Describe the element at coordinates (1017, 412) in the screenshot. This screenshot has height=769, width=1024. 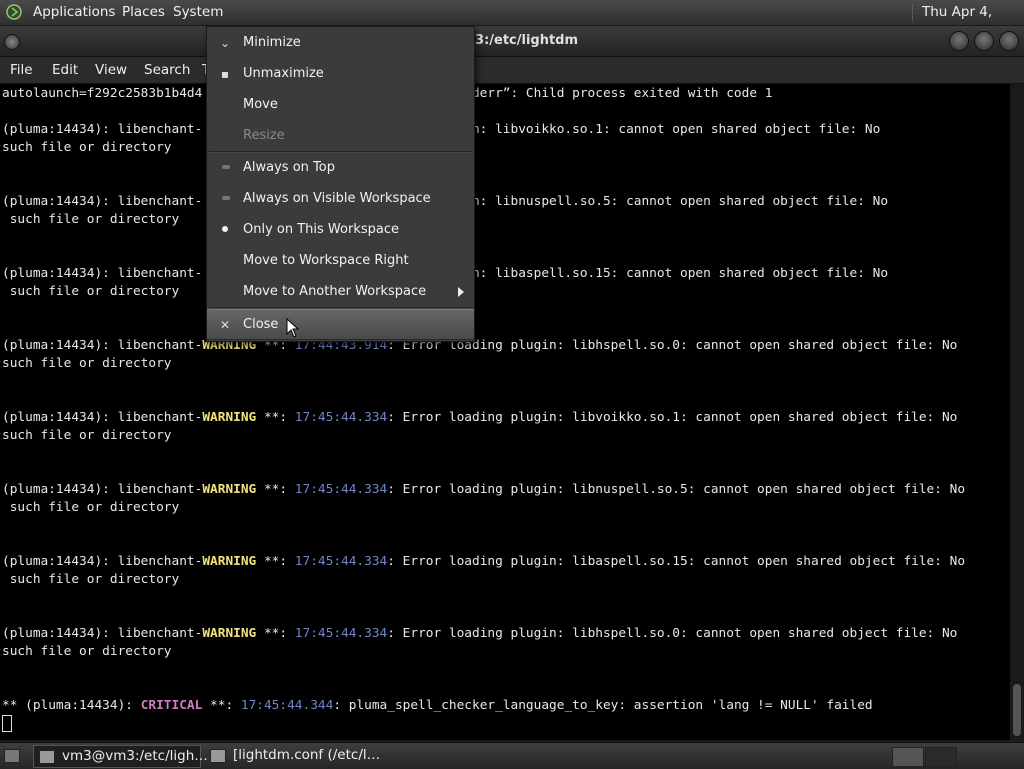
I see `terminal-scrollbar` at that location.